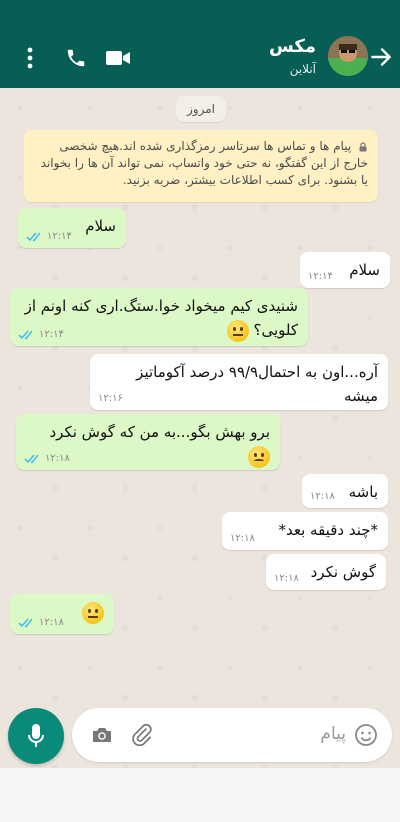 The height and width of the screenshot is (822, 400). I want to click on phone-icon, so click(76, 58).